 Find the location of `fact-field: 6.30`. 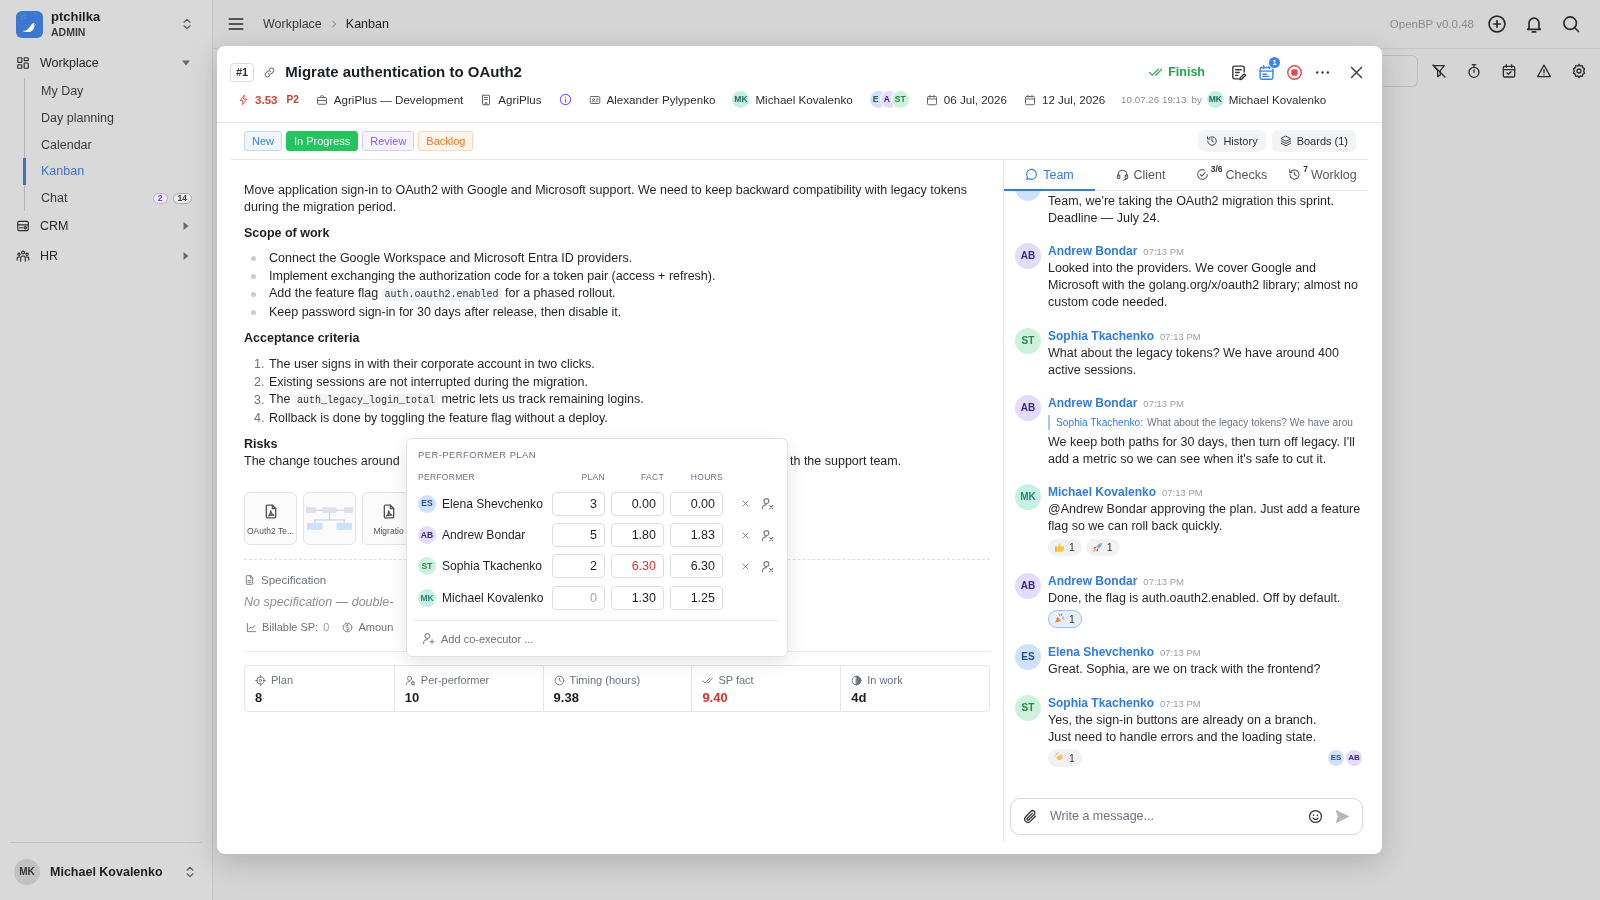

fact-field: 6.30 is located at coordinates (637, 566).